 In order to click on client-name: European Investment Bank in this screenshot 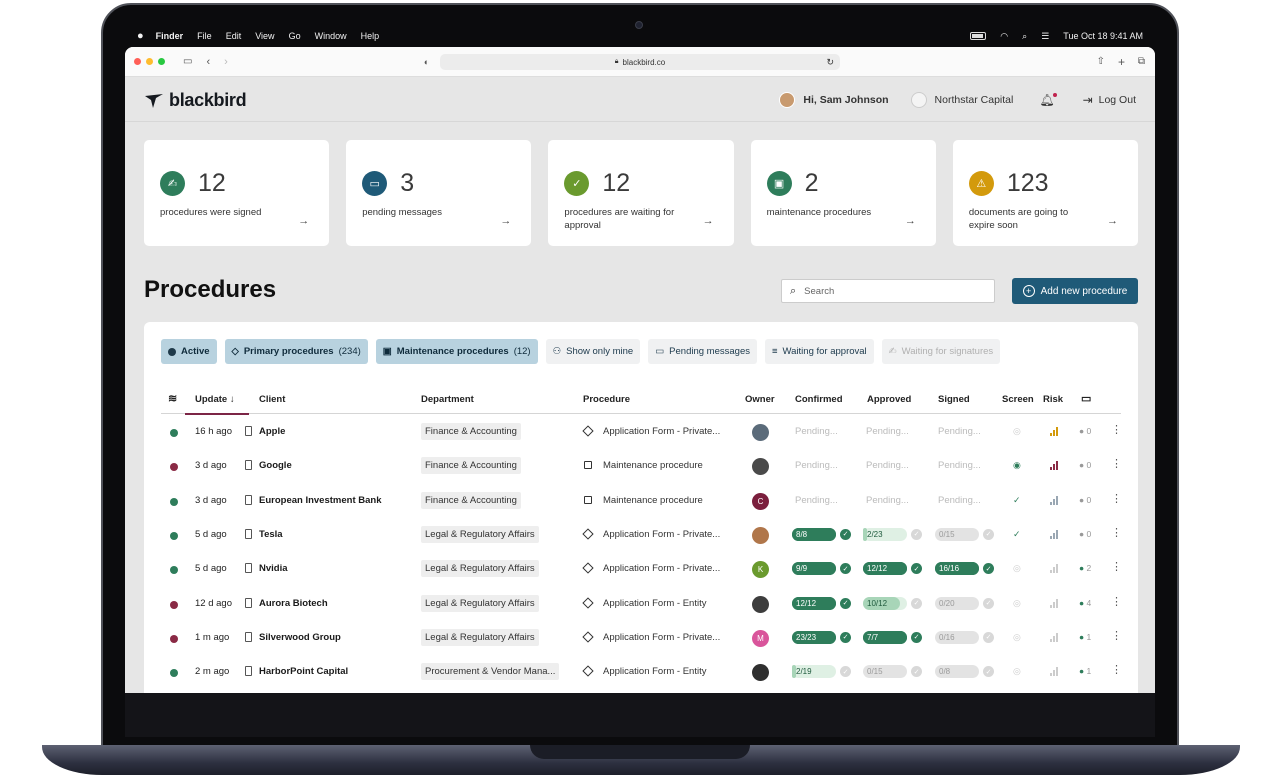, I will do `click(320, 500)`.